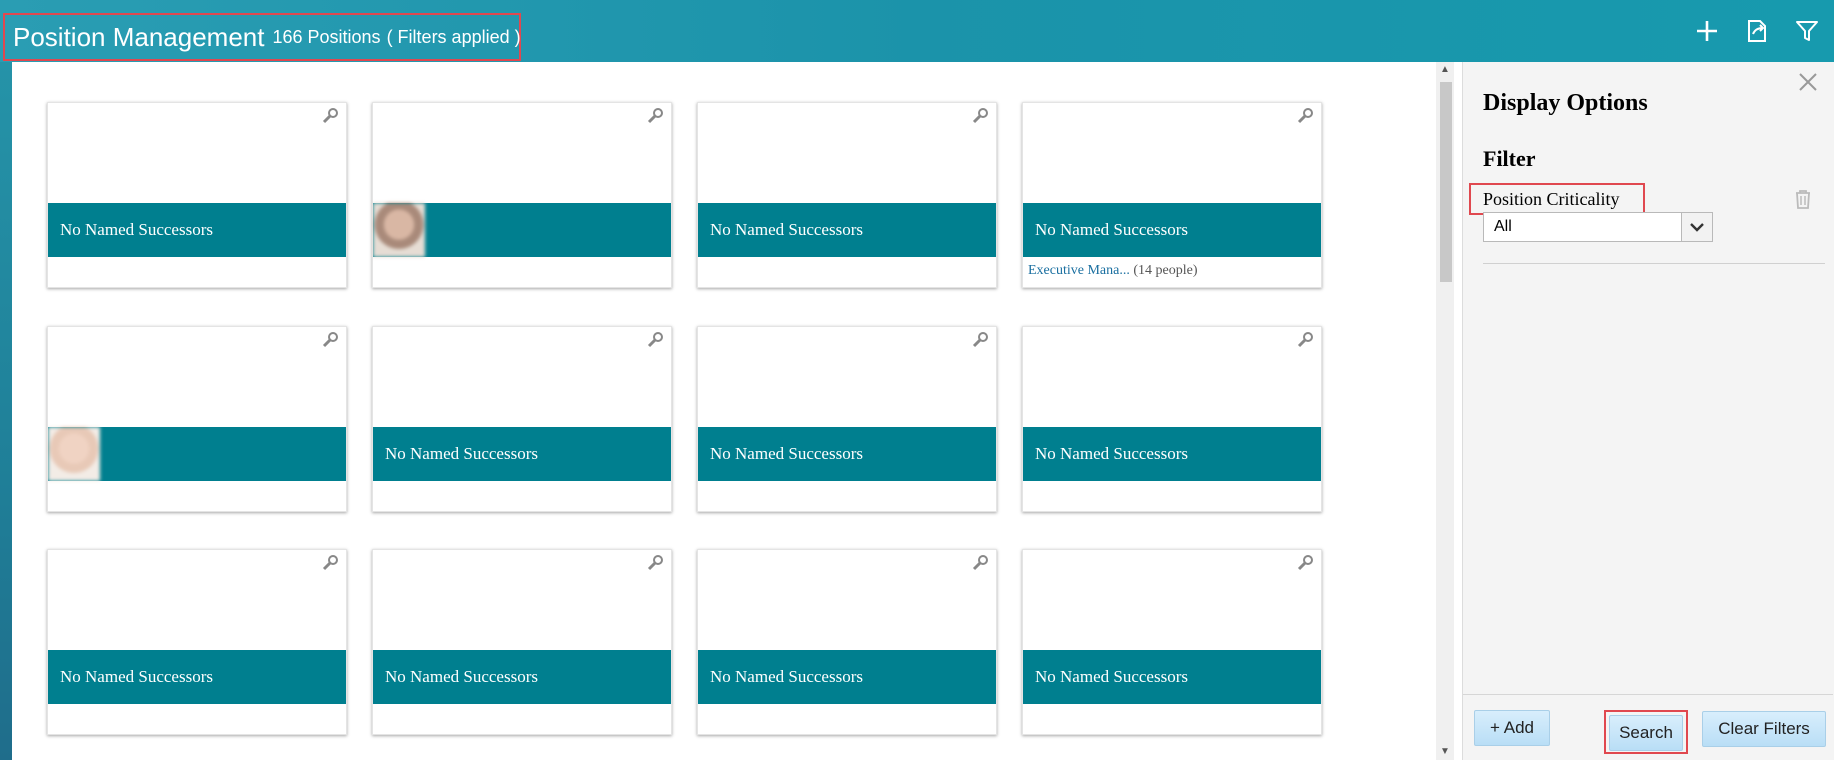  Describe the element at coordinates (1598, 227) in the screenshot. I see `criticality-select: All` at that location.